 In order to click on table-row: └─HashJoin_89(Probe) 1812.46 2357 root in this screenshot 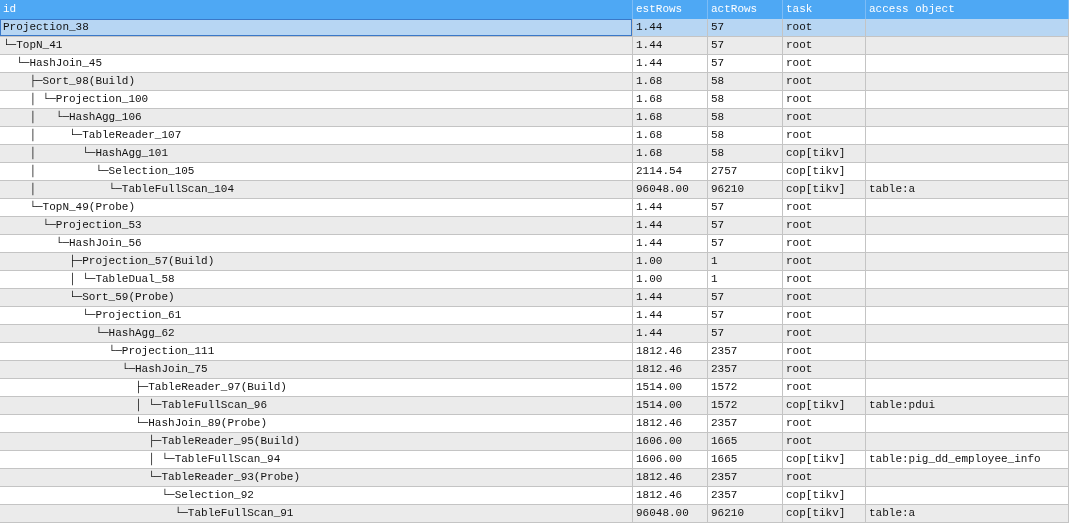, I will do `click(534, 424)`.